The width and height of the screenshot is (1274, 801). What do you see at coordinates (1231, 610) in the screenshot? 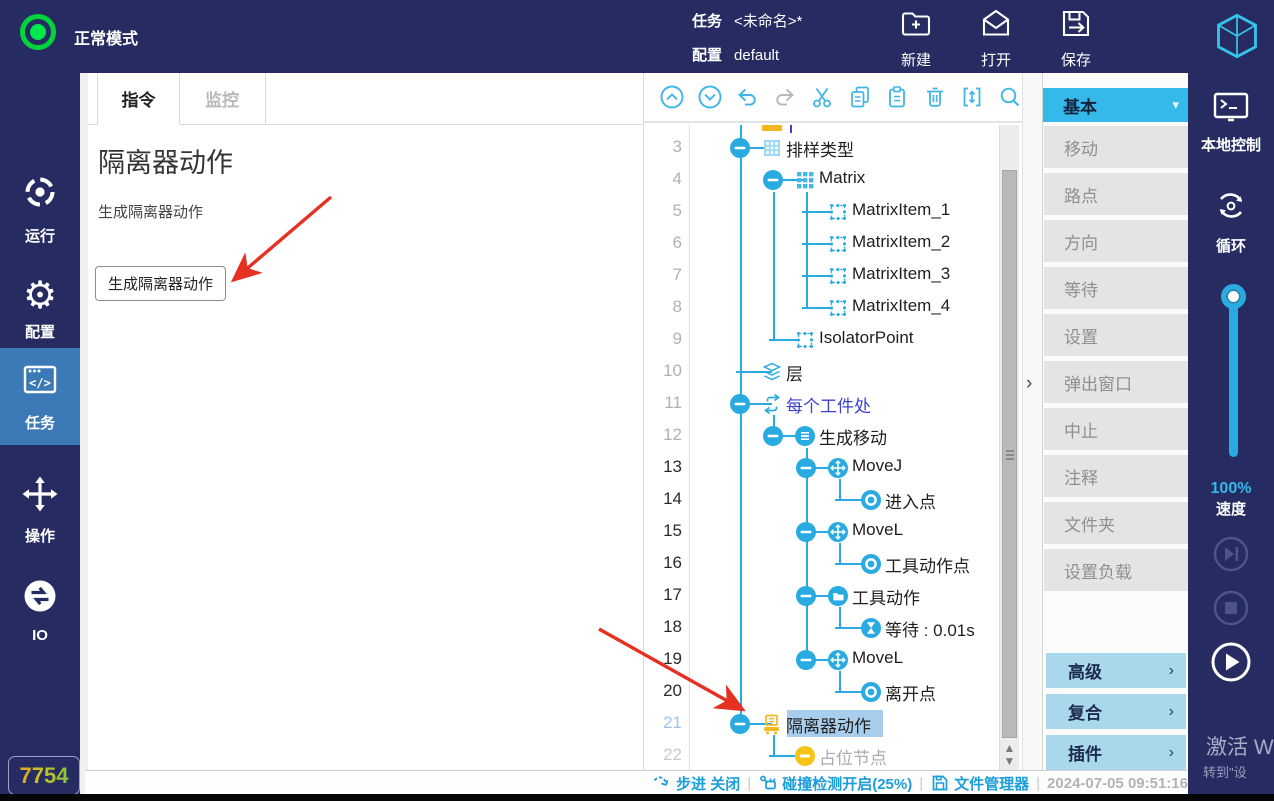
I see `stop-button` at bounding box center [1231, 610].